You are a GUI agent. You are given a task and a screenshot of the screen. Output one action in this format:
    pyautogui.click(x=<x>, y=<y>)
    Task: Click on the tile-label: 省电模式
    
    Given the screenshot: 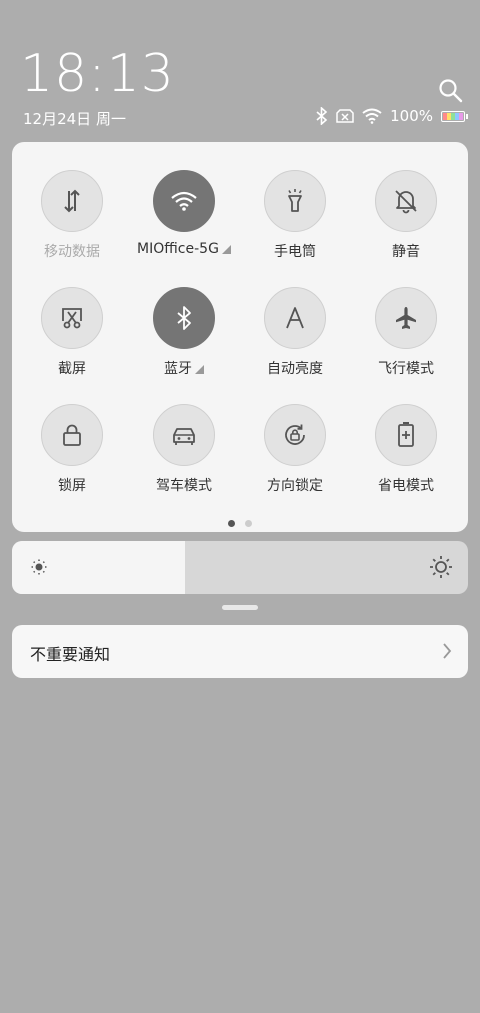 What is the action you would take?
    pyautogui.click(x=406, y=486)
    